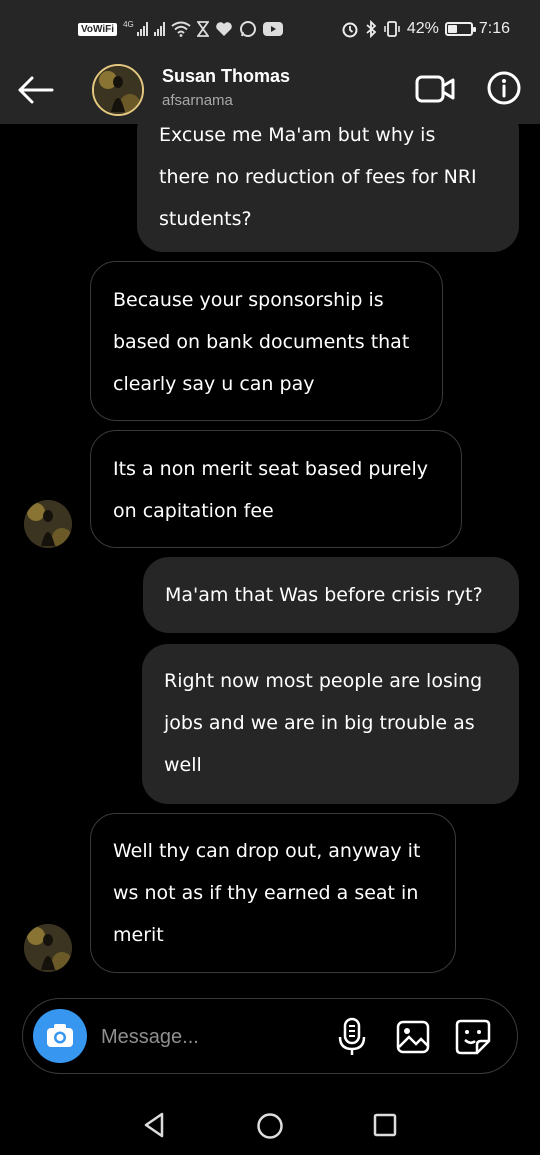 The height and width of the screenshot is (1155, 540). I want to click on battery-fill, so click(452, 29).